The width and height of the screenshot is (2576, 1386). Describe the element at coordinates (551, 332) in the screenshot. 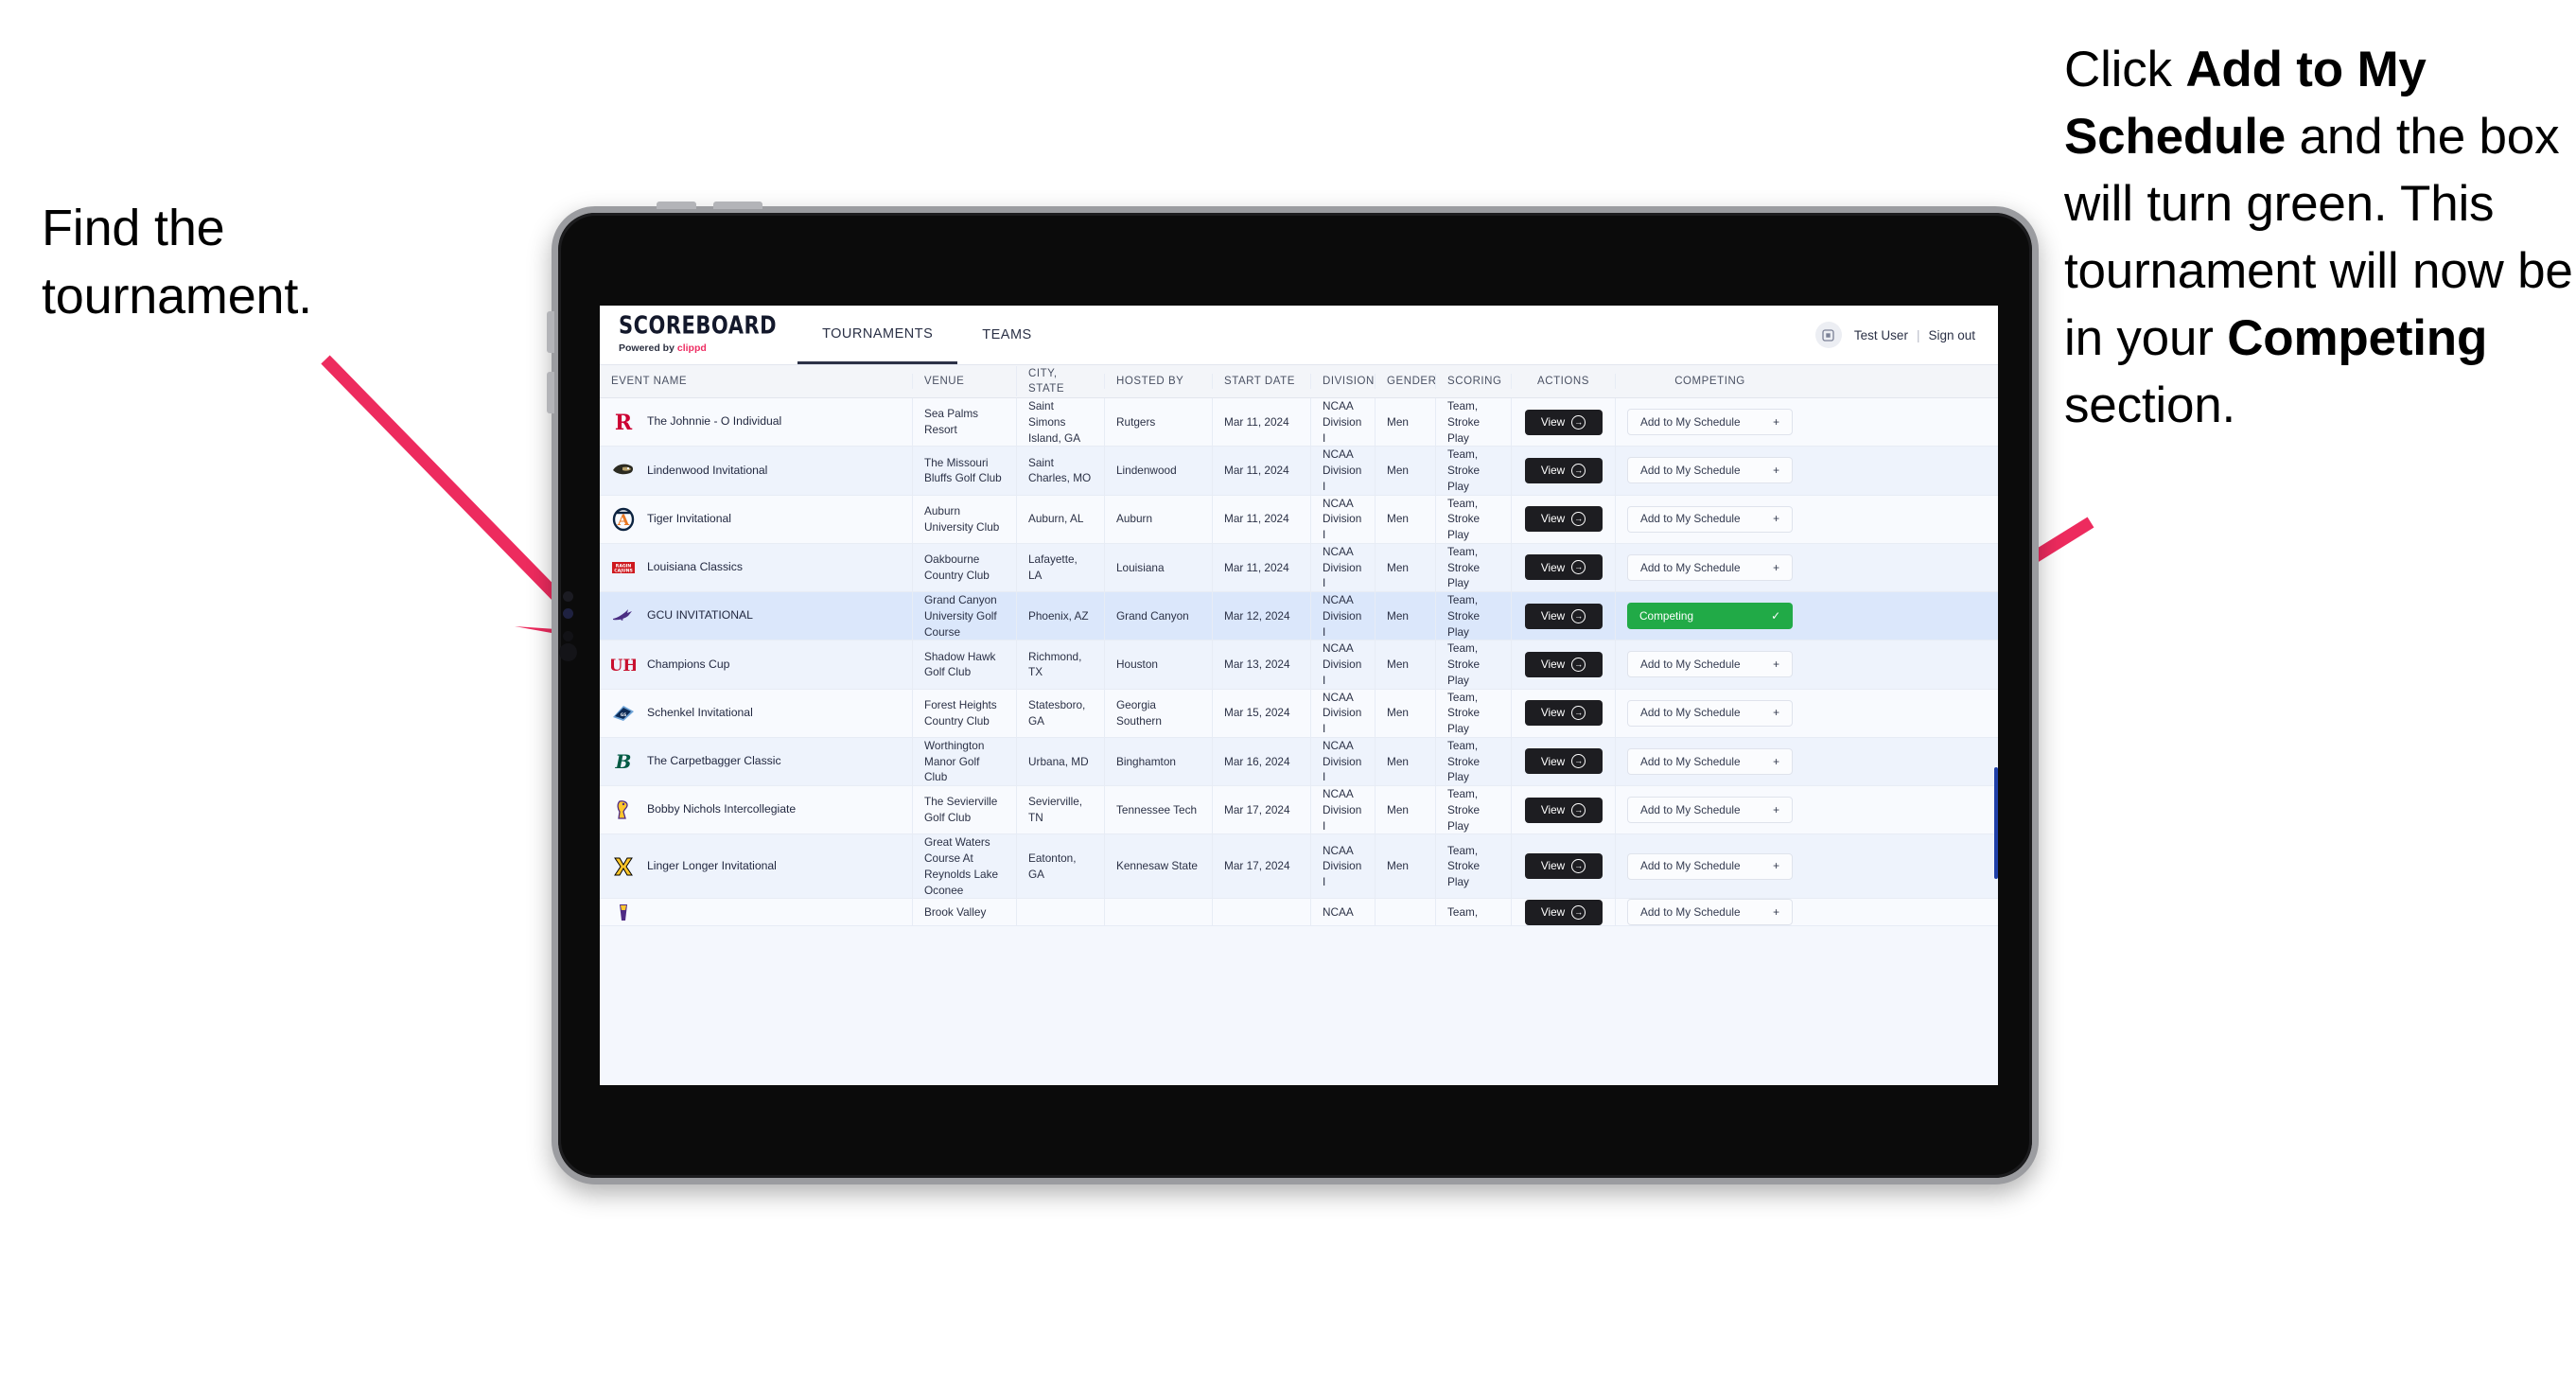

I see `tablet-side-button-upper` at that location.